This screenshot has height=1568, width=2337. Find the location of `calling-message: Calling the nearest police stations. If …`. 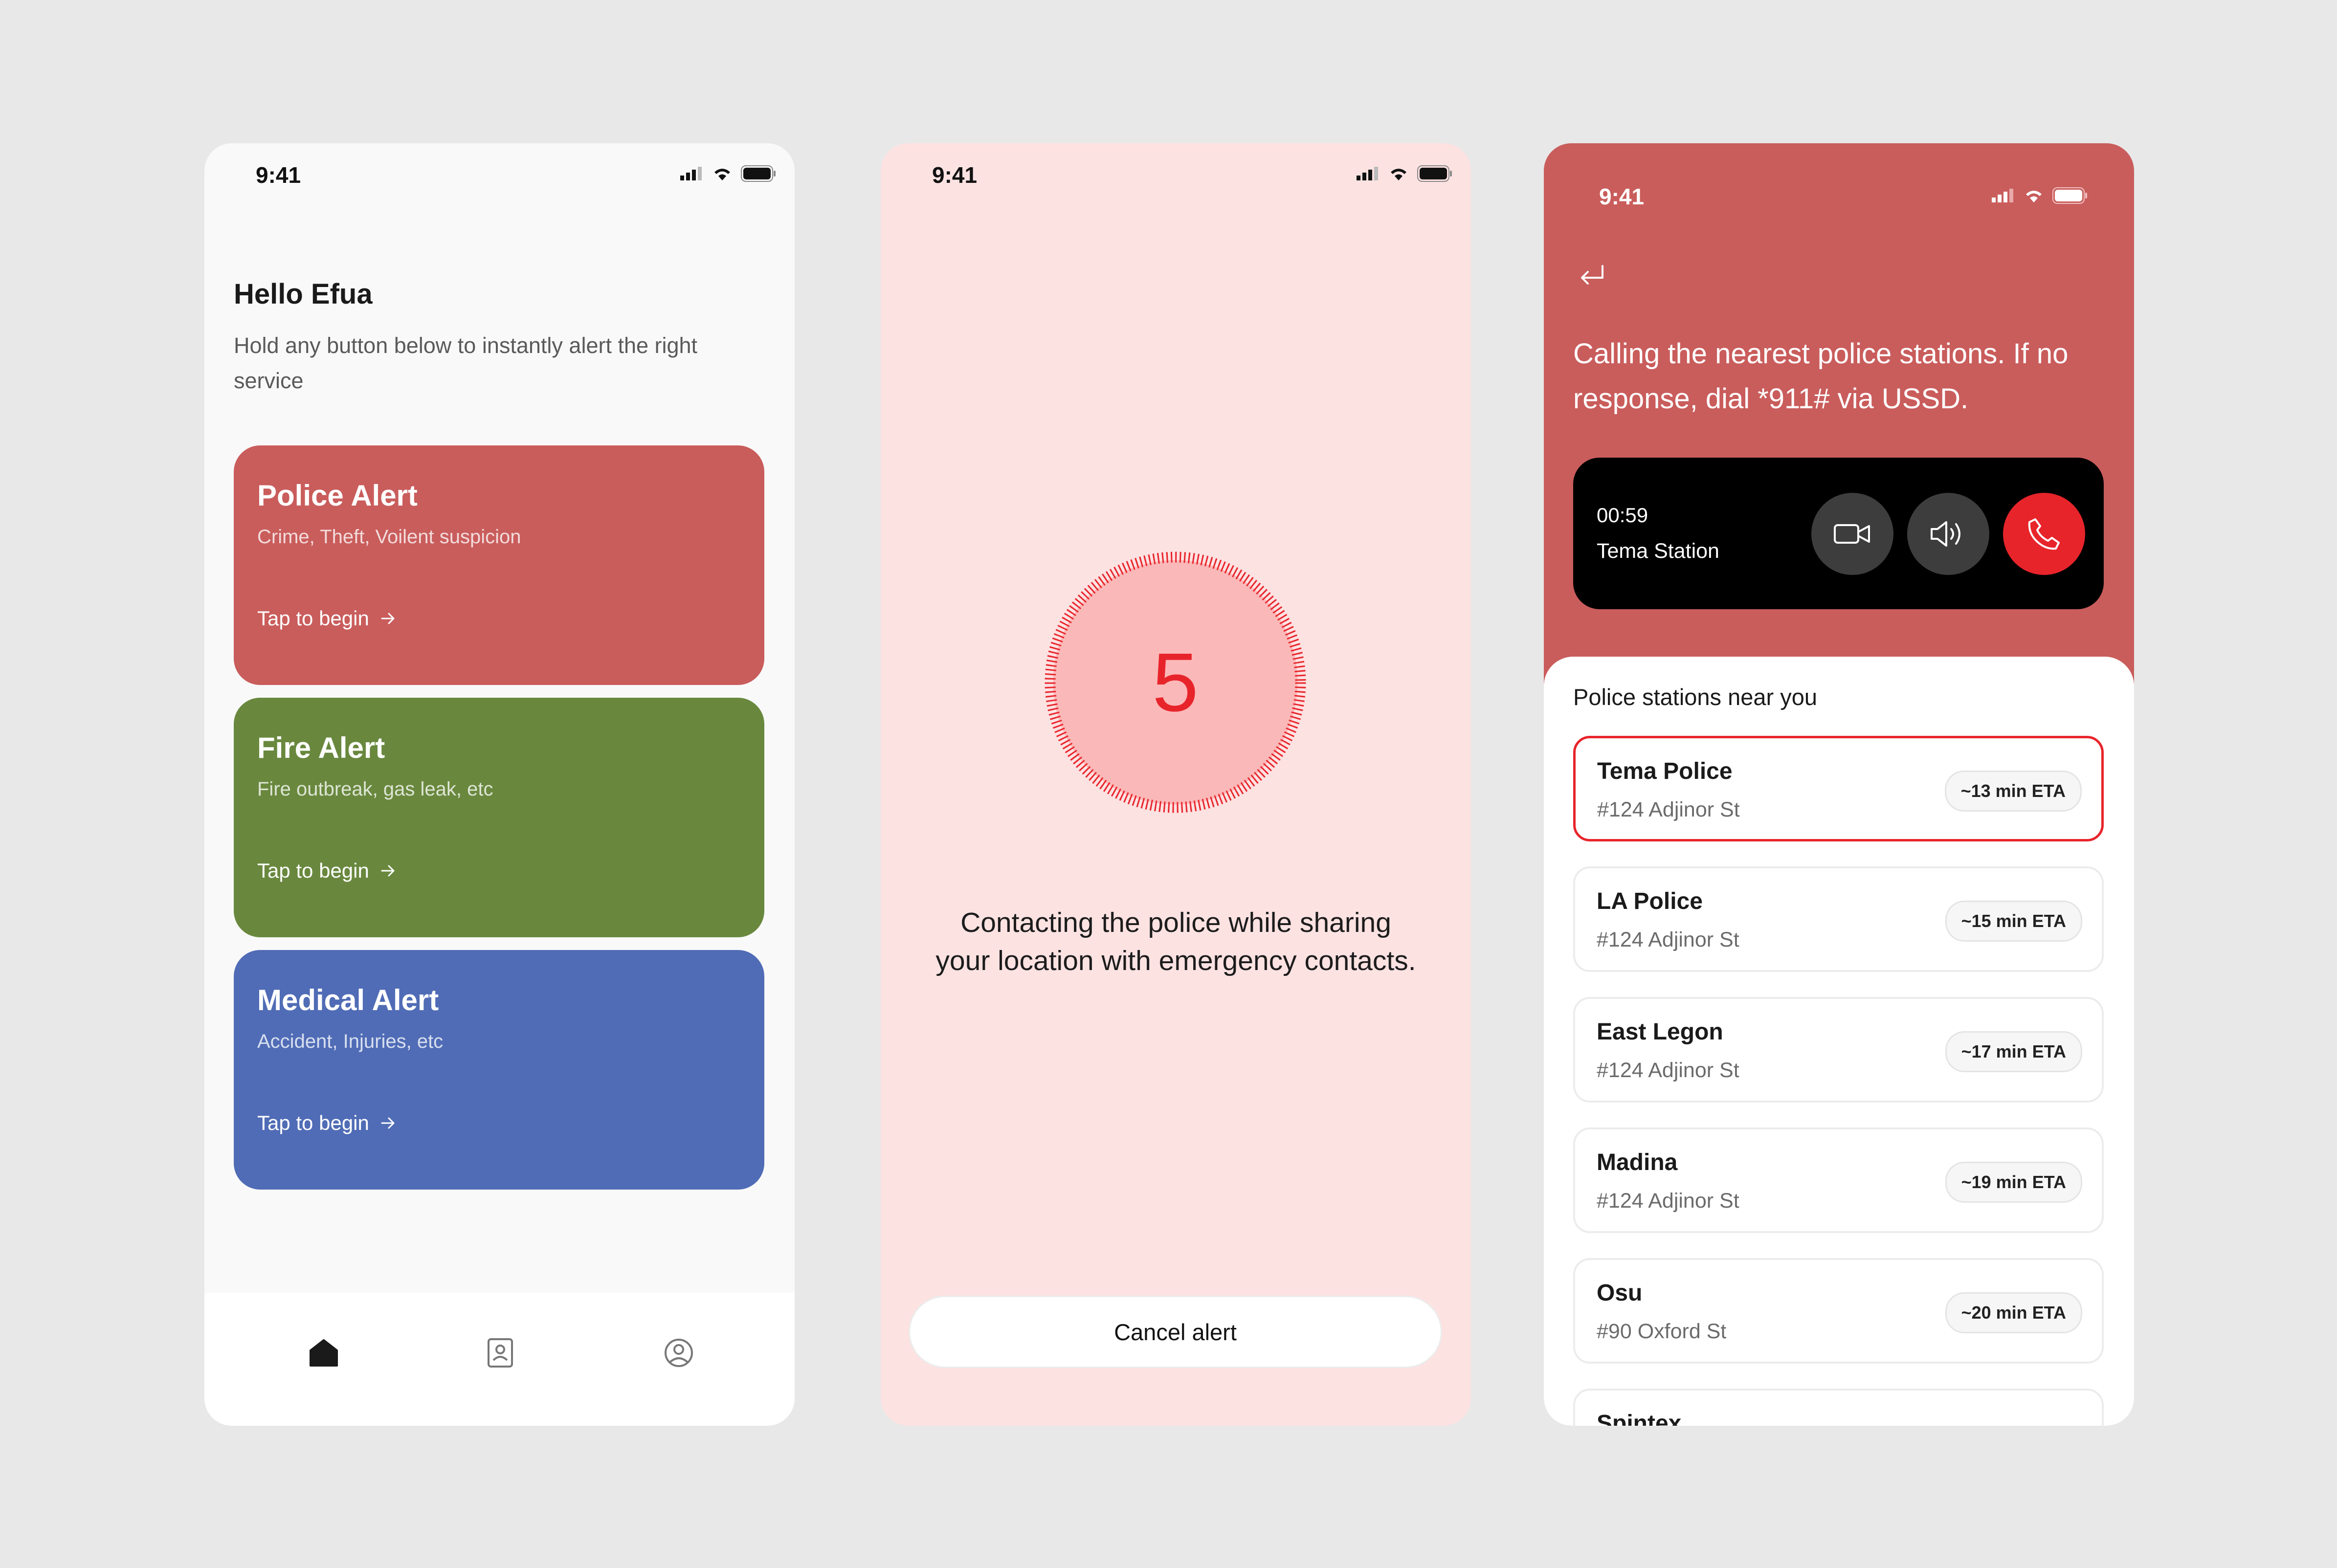

calling-message: Calling the nearest police stations. If … is located at coordinates (1821, 376).